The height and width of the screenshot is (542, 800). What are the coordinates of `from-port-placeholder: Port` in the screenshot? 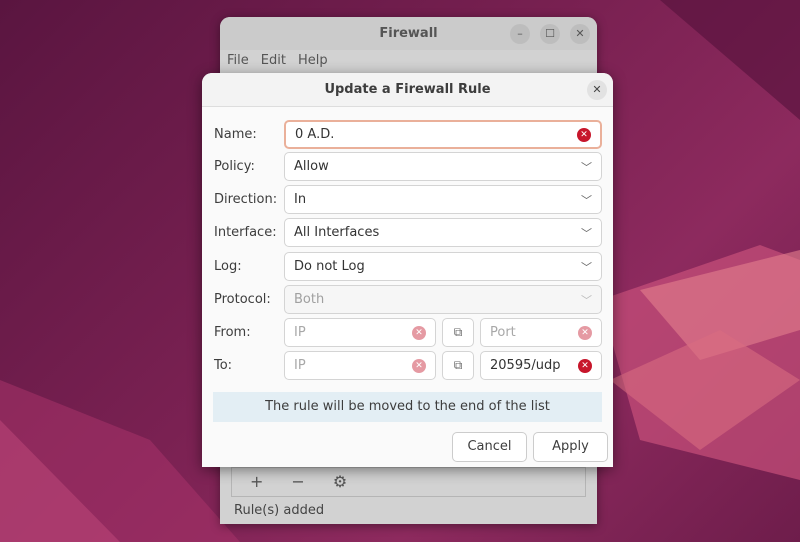 It's located at (503, 332).